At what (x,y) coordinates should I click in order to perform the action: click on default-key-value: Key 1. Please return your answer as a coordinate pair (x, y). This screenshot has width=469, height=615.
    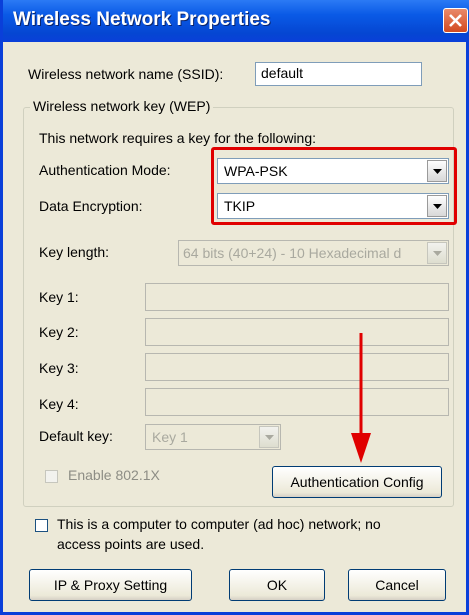
    Looking at the image, I should click on (170, 437).